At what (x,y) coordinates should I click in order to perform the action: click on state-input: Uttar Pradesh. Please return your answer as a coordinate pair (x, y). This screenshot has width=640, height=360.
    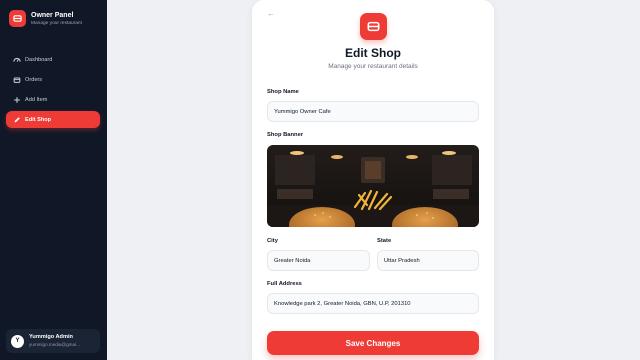
    Looking at the image, I should click on (428, 260).